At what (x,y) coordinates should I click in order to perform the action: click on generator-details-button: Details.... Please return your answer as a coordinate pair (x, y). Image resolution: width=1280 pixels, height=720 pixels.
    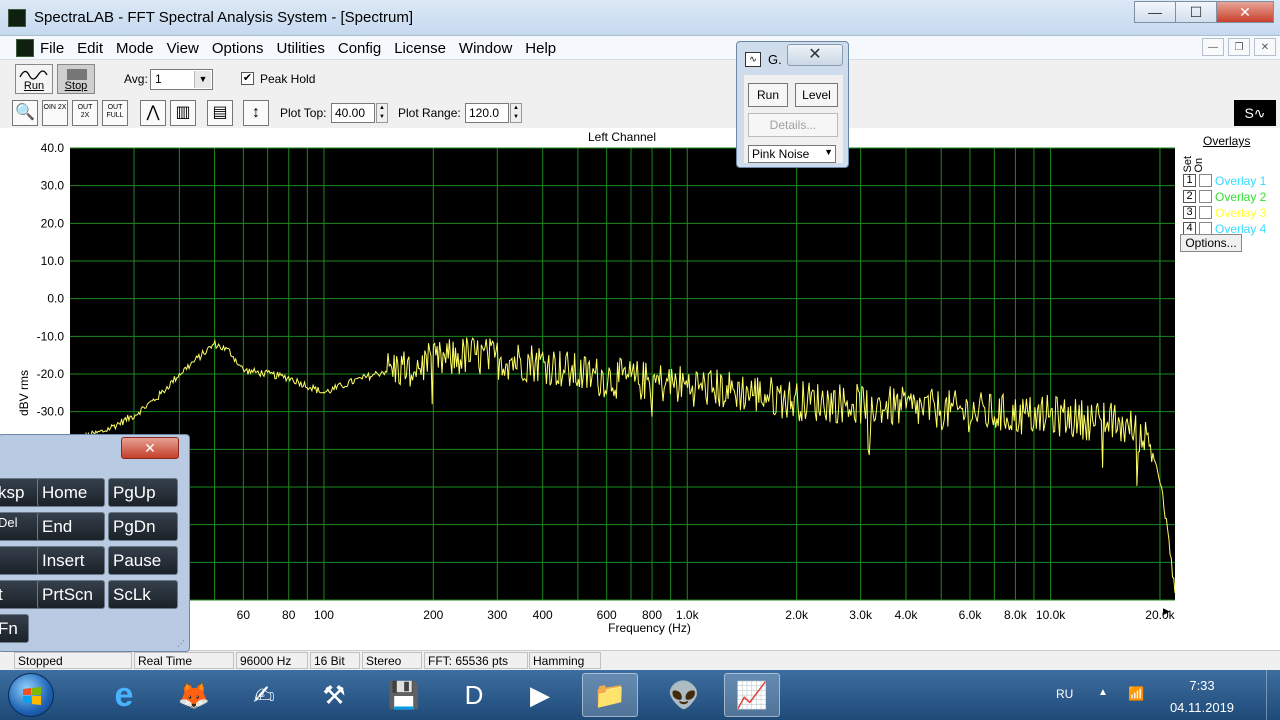
    Looking at the image, I should click on (793, 125).